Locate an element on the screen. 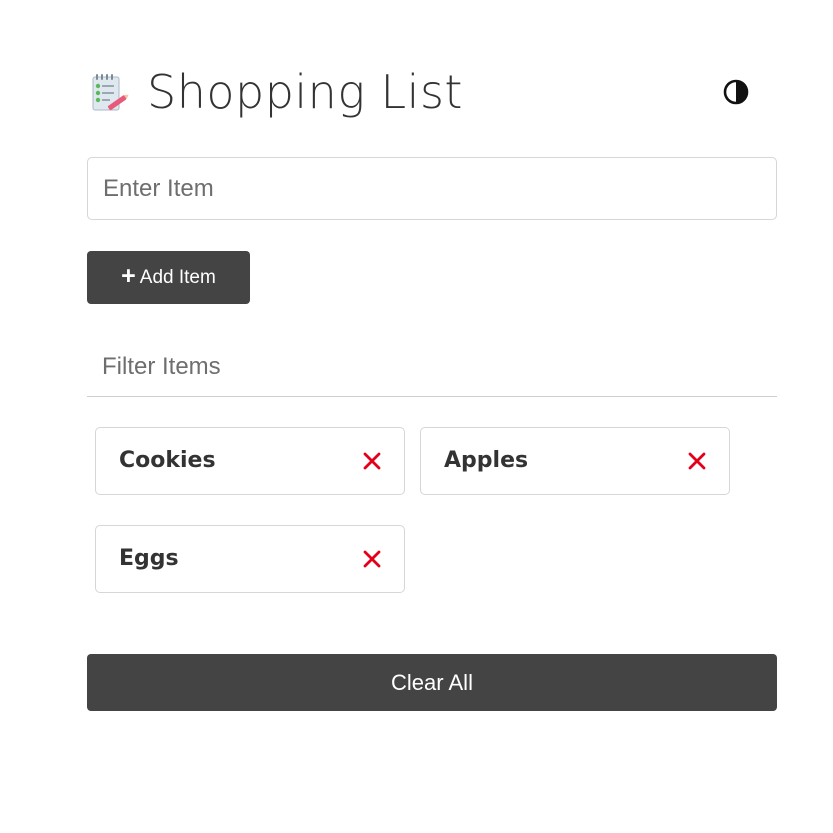 This screenshot has width=833, height=833. list-item: Cookies is located at coordinates (250, 461).